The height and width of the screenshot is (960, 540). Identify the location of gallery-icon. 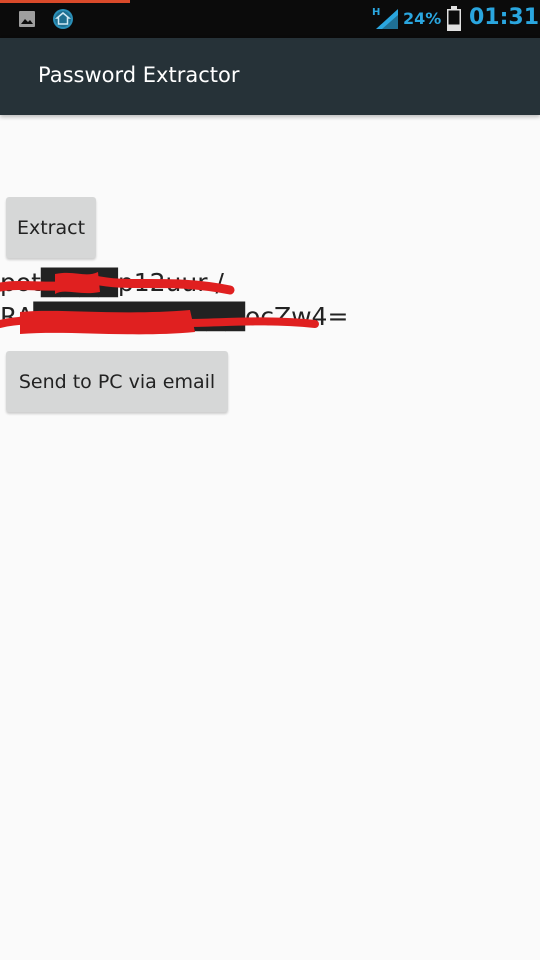
(27, 19).